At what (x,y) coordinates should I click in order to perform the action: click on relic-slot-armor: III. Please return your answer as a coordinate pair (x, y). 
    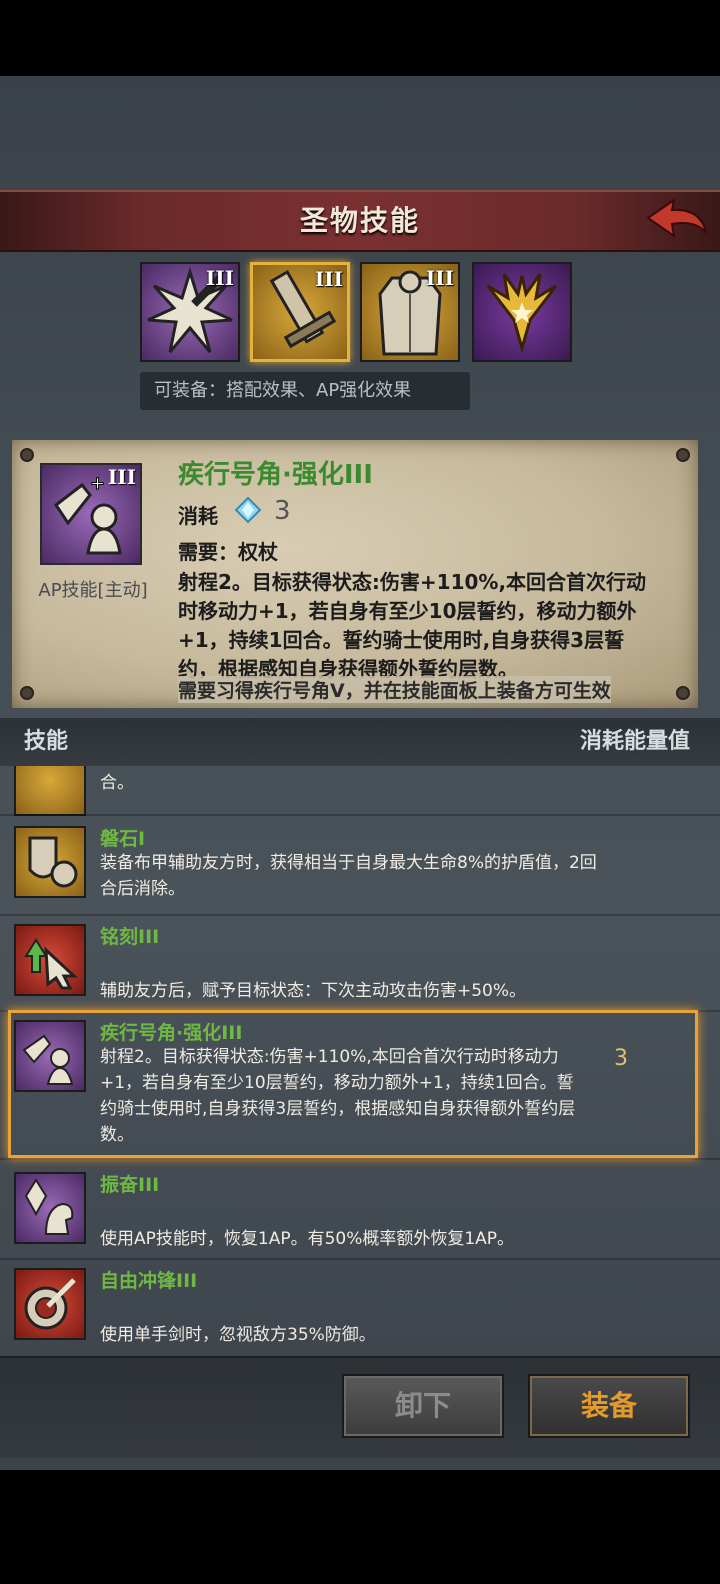
    Looking at the image, I should click on (410, 312).